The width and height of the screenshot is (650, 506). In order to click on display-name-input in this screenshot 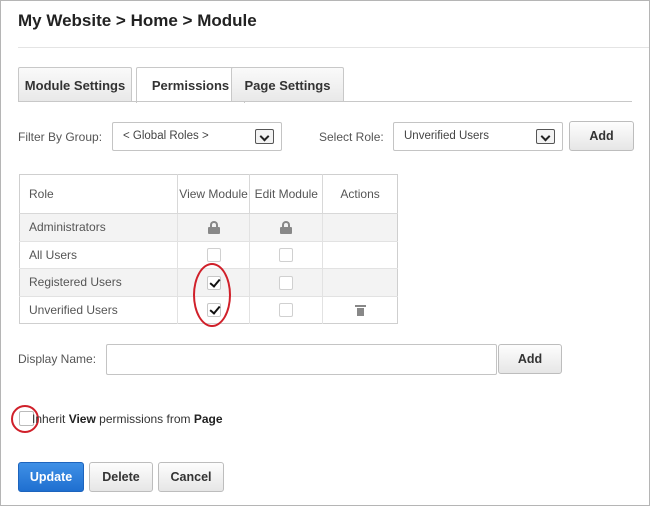, I will do `click(301, 359)`.